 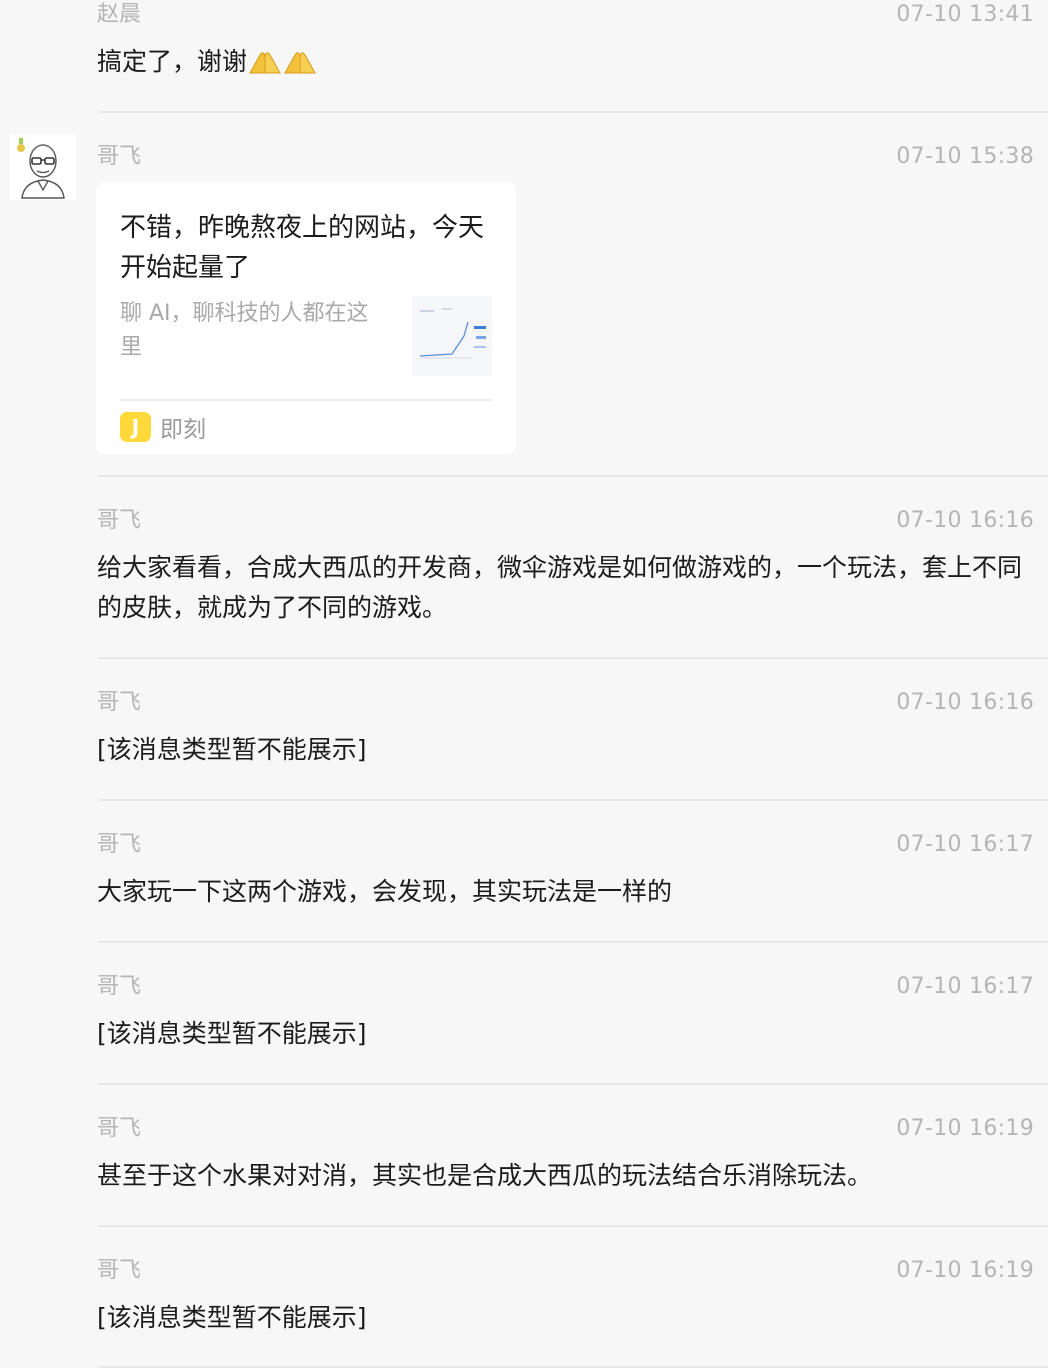 What do you see at coordinates (965, 156) in the screenshot?
I see `message-timestamp: 07-10 15:38` at bounding box center [965, 156].